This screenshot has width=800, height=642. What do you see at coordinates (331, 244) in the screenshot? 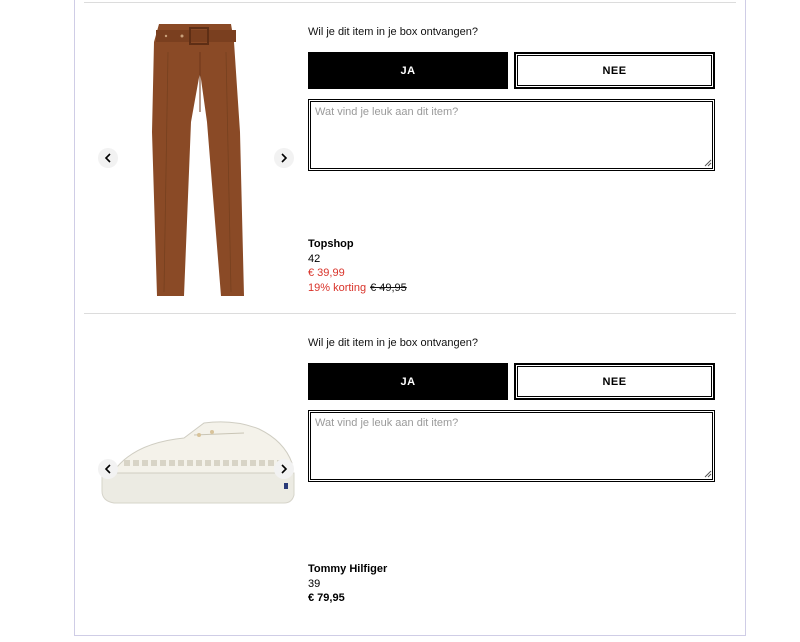
I see `product-brand: Topshop` at bounding box center [331, 244].